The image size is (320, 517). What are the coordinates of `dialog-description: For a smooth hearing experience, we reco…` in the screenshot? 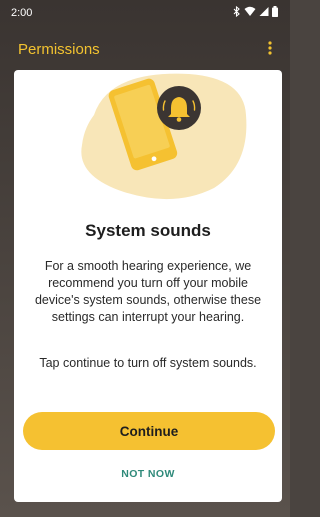 It's located at (148, 291).